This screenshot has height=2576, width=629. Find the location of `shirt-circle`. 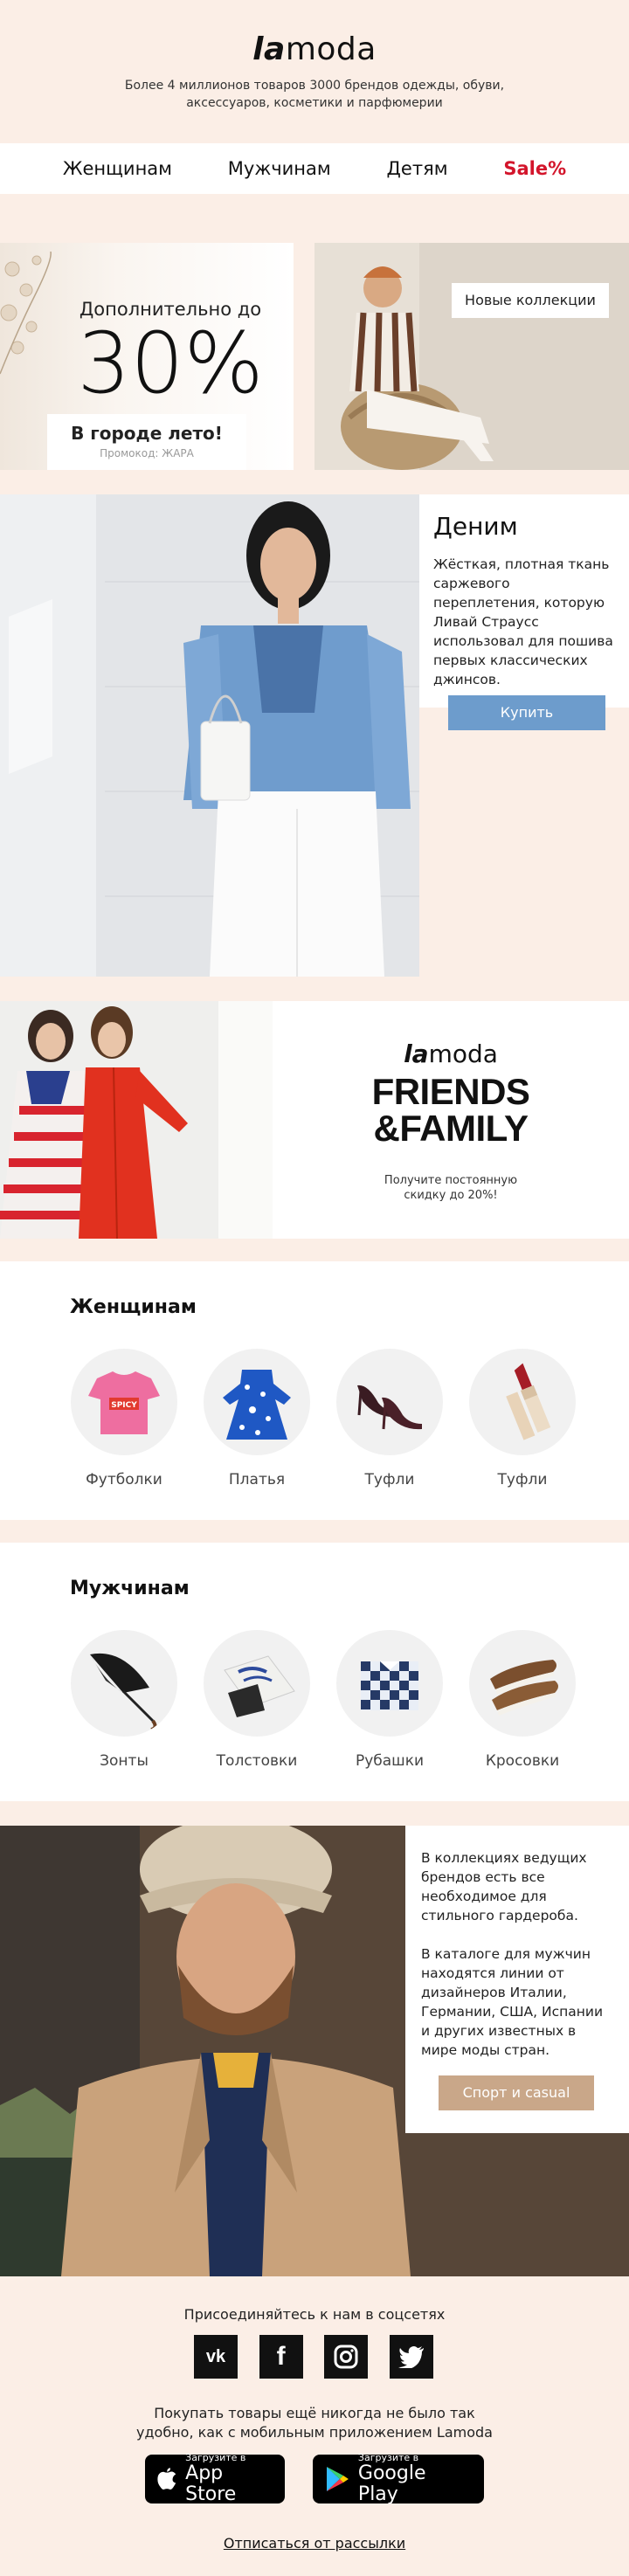

shirt-circle is located at coordinates (389, 1683).